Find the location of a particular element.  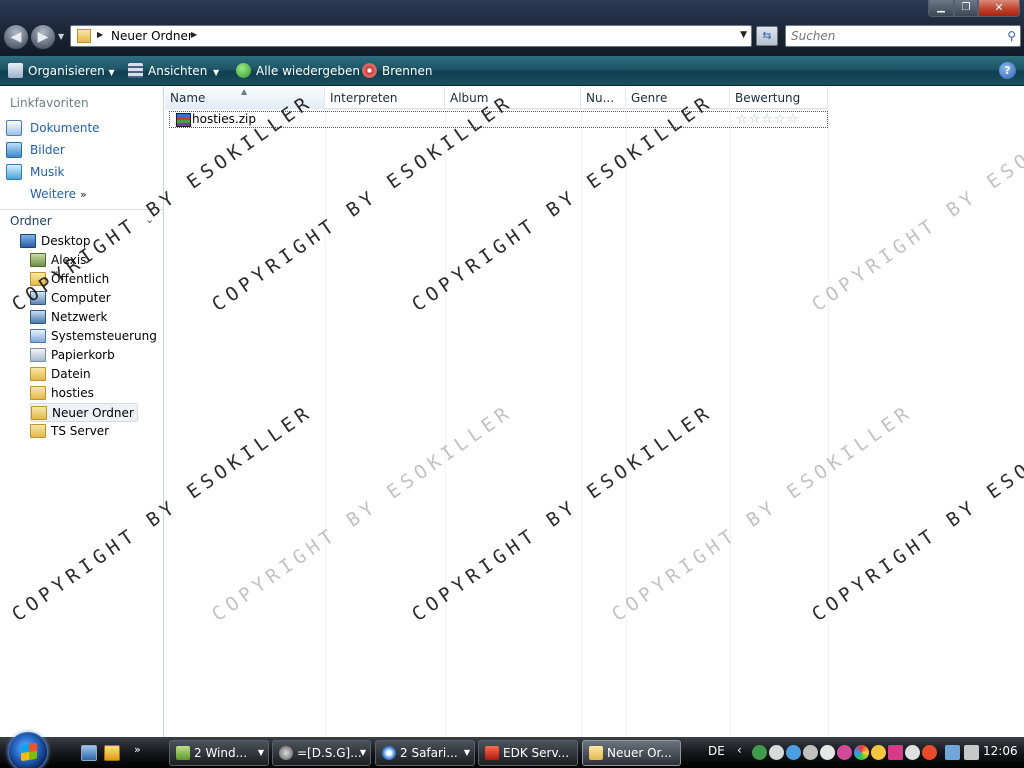

file-row: hosties.zip ☆☆☆☆☆ is located at coordinates (498, 119).